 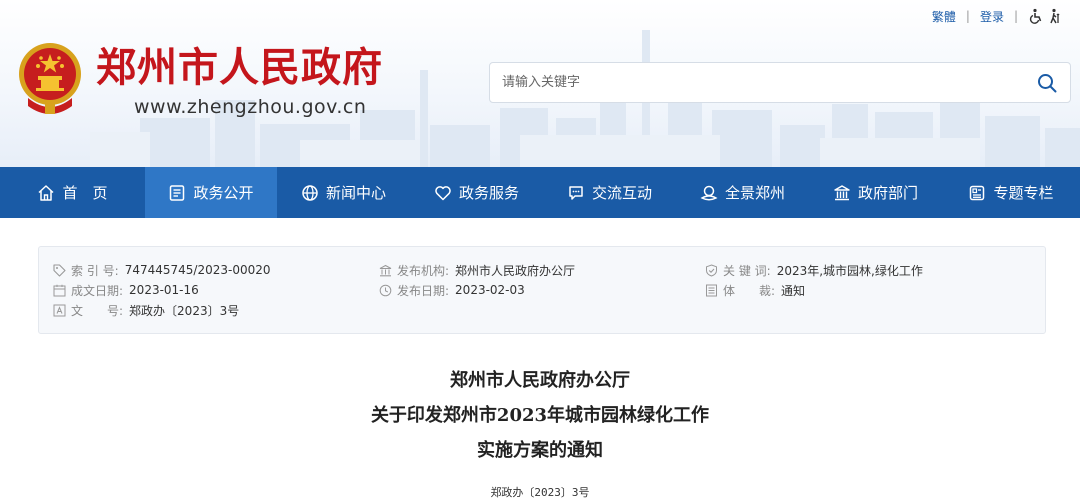 I want to click on meta-value: 2023-01-16, so click(x=164, y=290).